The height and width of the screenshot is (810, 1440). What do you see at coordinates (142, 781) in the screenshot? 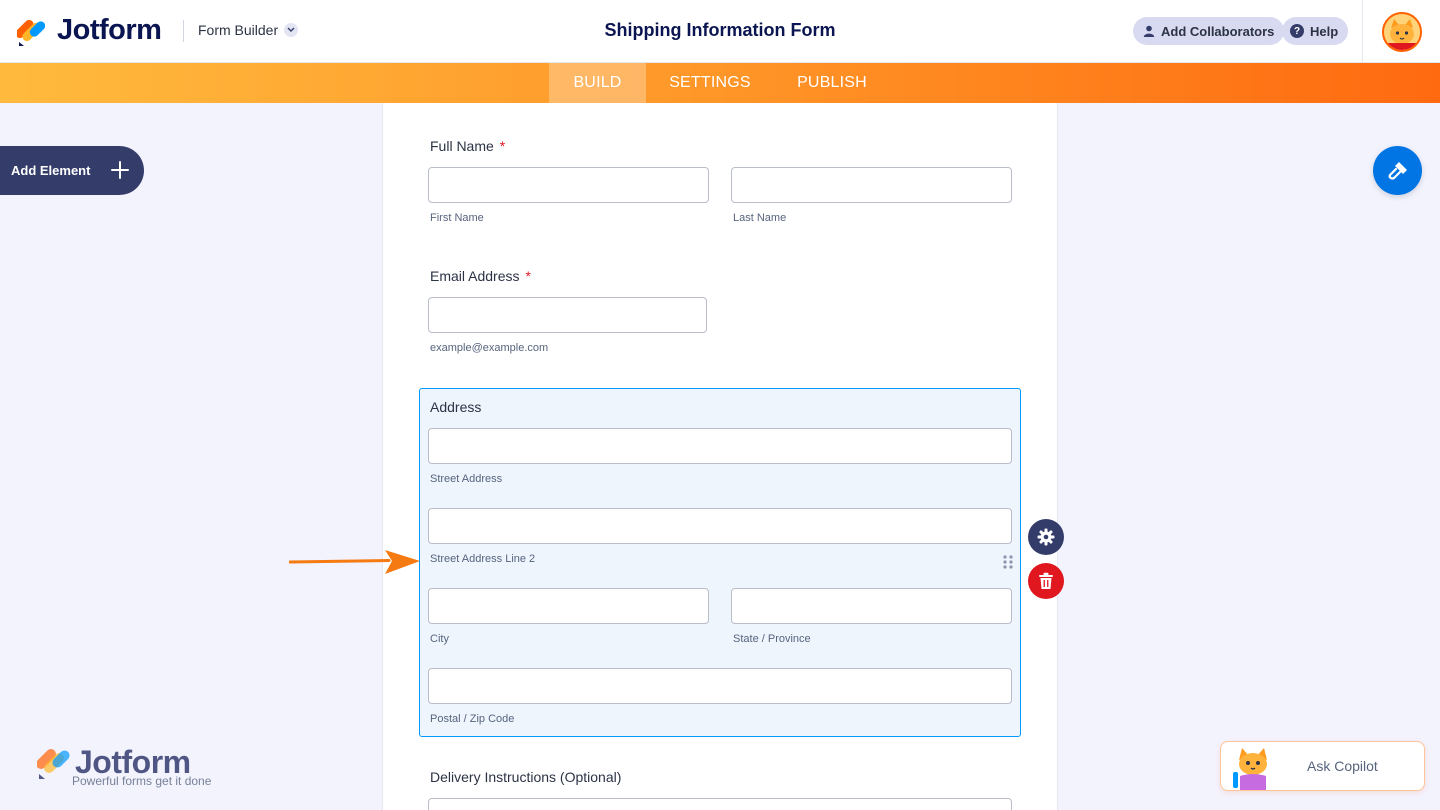
I see `watermark-tagline: Powerful forms get it done` at bounding box center [142, 781].